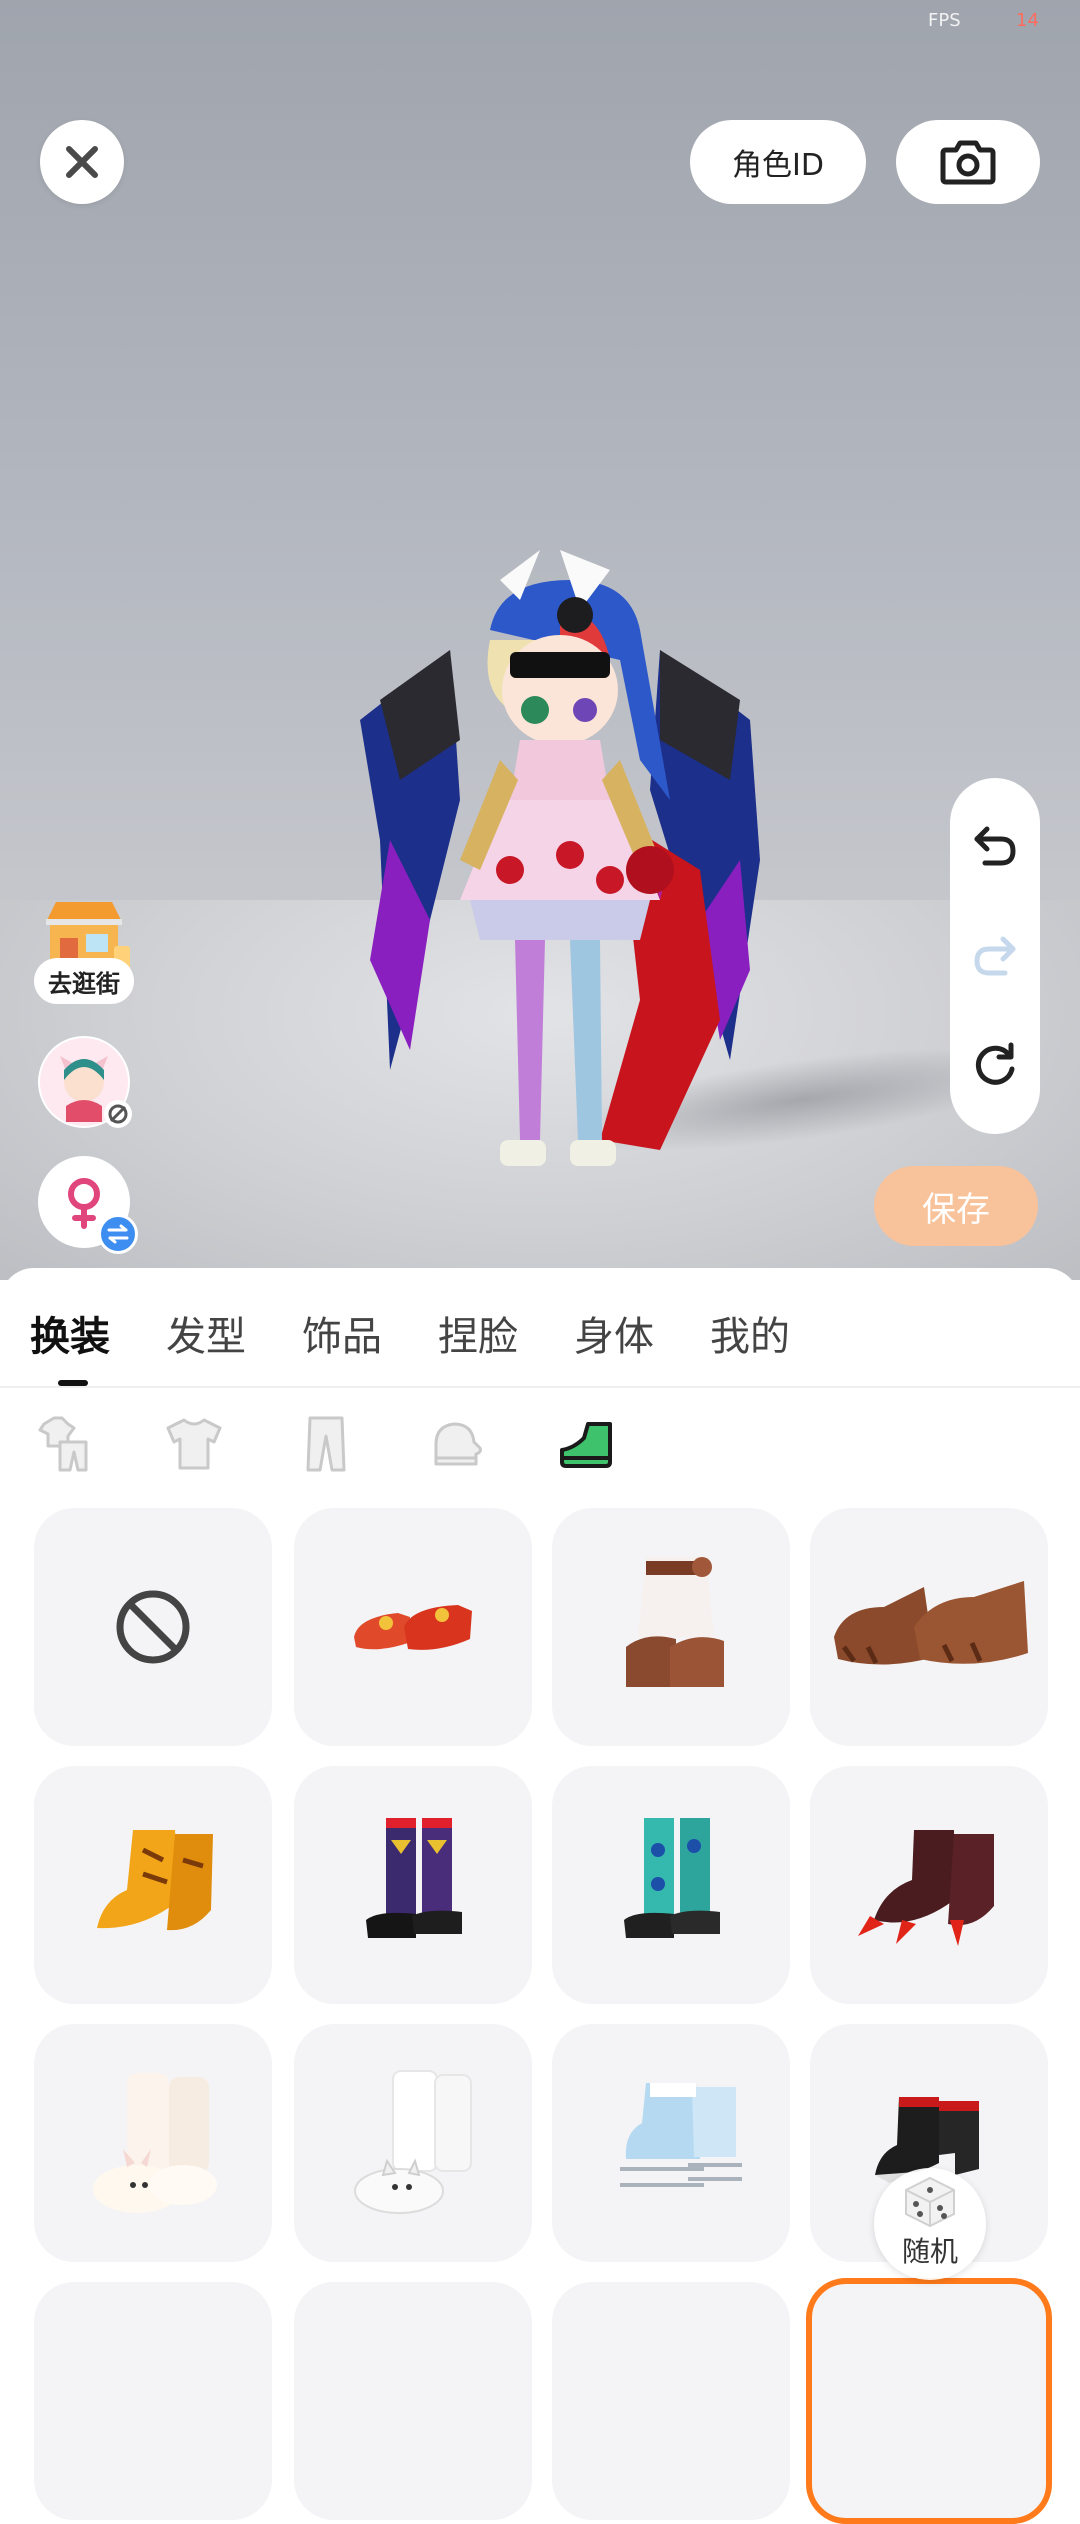 This screenshot has width=1080, height=2524. Describe the element at coordinates (560, 870) in the screenshot. I see `character-avatar` at that location.